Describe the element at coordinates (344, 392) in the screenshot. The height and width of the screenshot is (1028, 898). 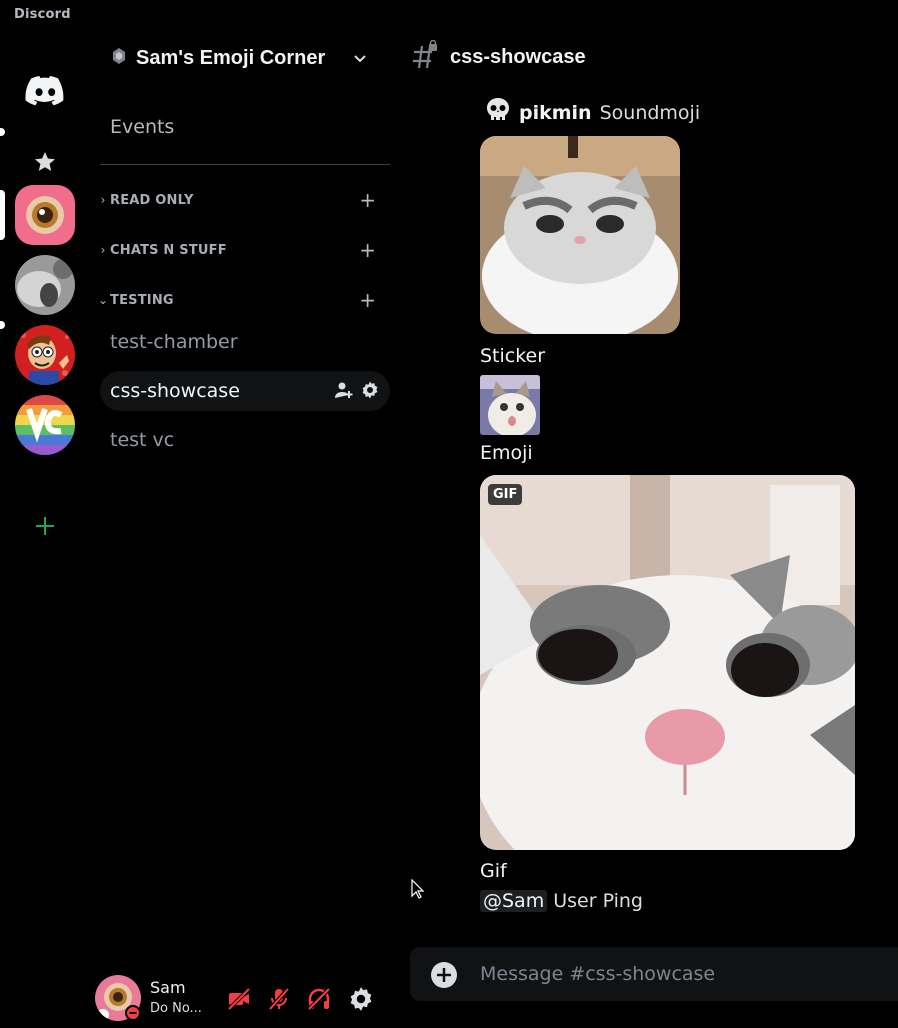
I see `add-member-icon` at that location.